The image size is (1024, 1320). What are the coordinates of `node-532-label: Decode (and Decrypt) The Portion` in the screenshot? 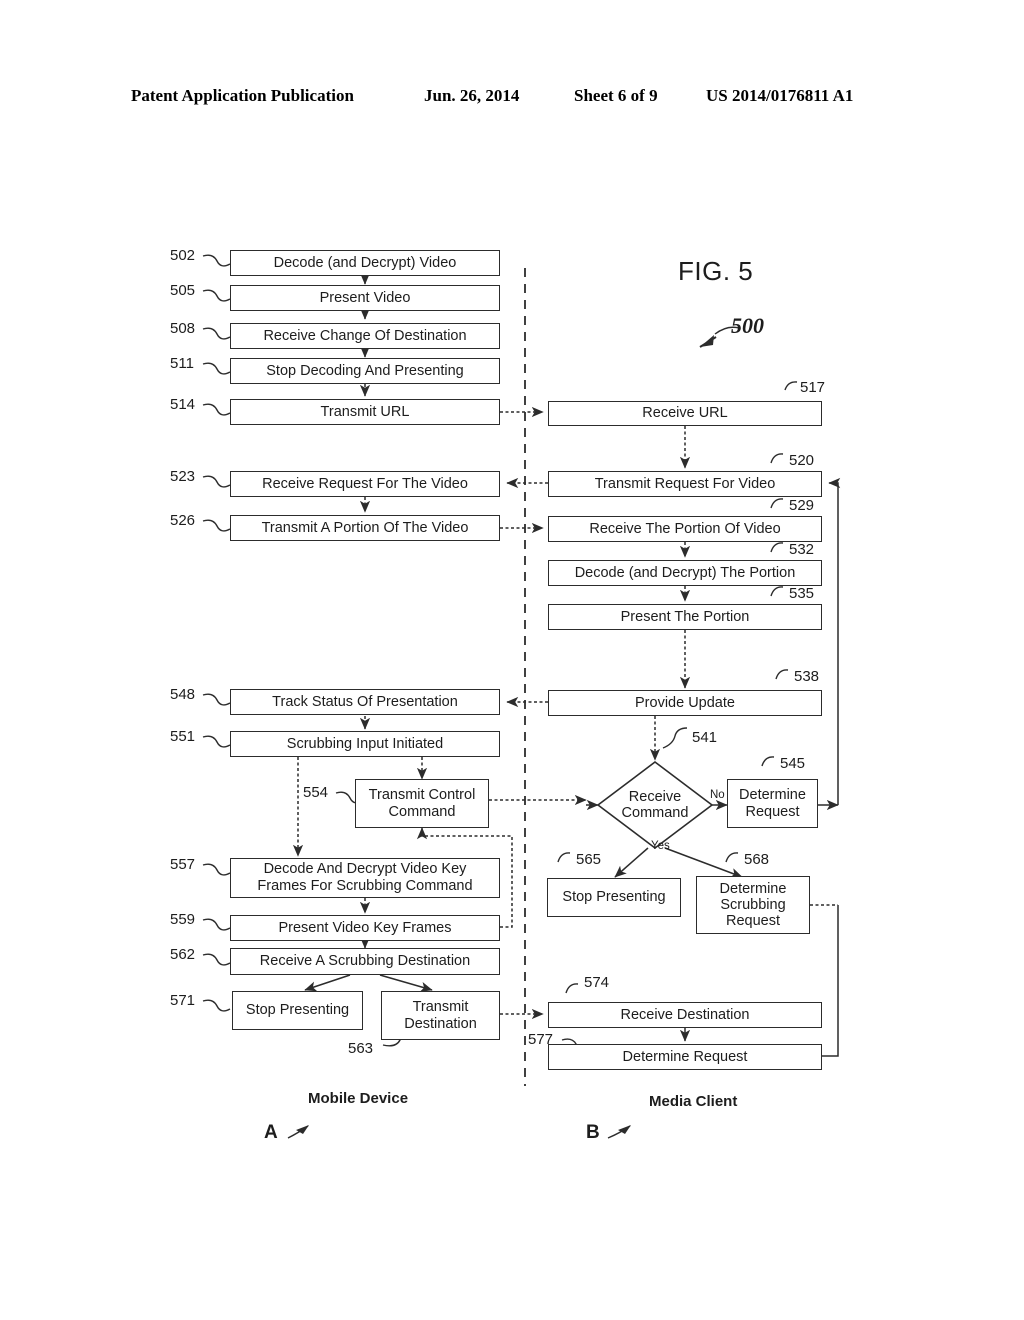 It's located at (685, 572).